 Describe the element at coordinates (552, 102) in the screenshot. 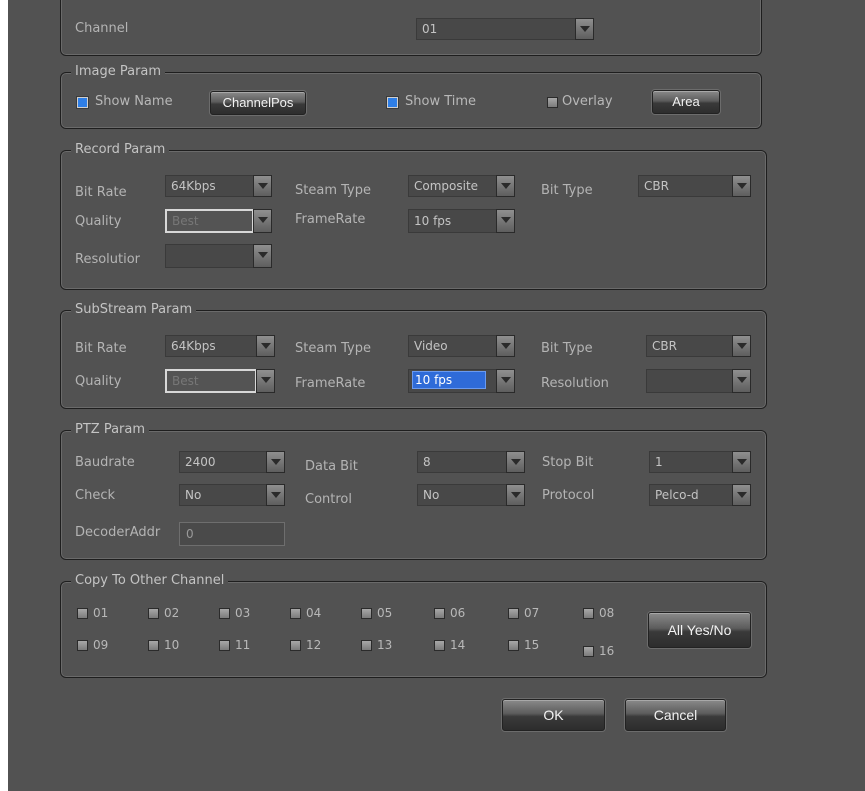

I see `overlay-checkbox` at that location.